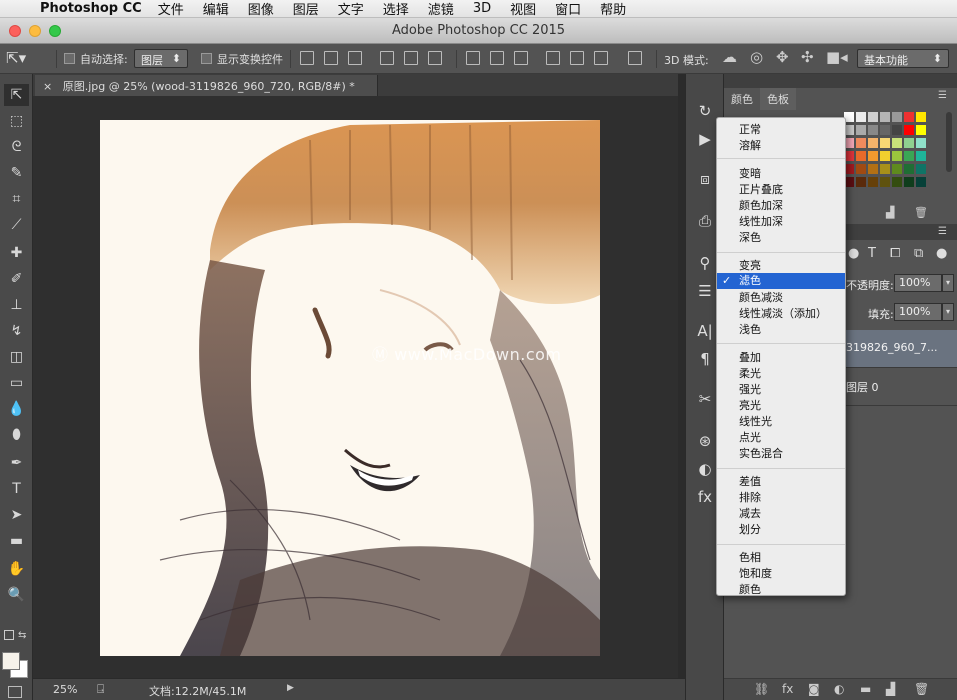 This screenshot has height=700, width=957. What do you see at coordinates (16, 305) in the screenshot?
I see `stamp-tool-icon: ⊥` at bounding box center [16, 305].